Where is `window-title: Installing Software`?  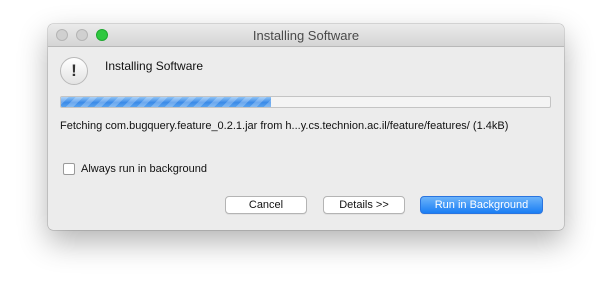 window-title: Installing Software is located at coordinates (306, 35).